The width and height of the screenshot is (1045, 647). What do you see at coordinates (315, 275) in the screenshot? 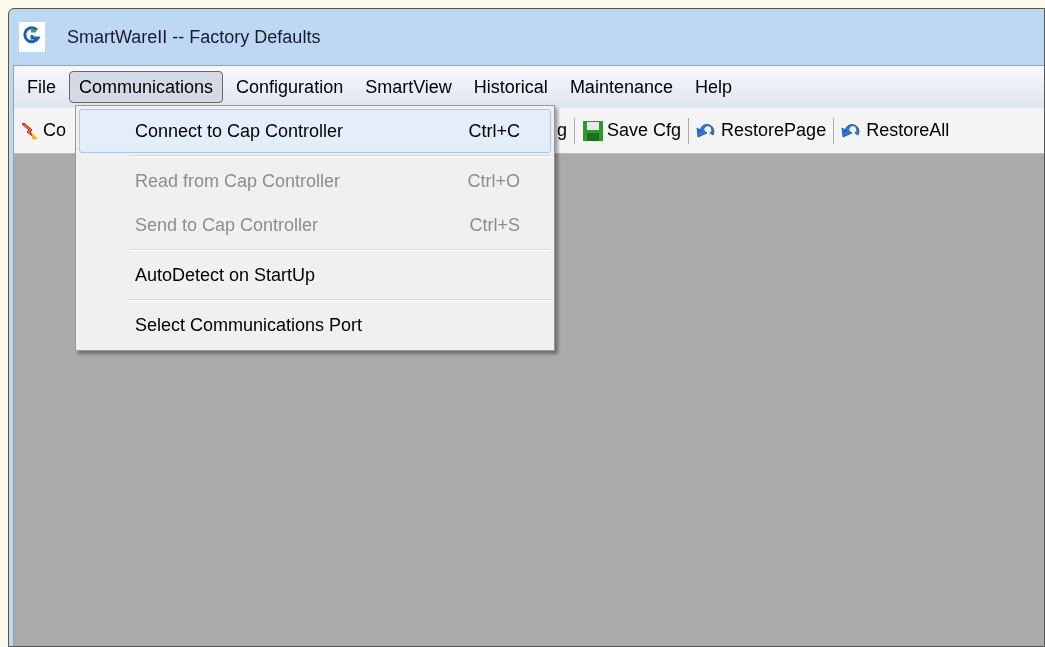
I see `menu-item: AutoDetect on StartUp` at bounding box center [315, 275].